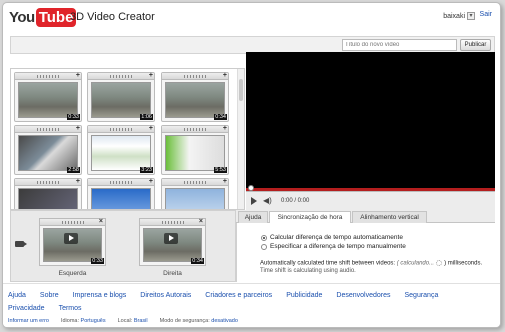 This screenshot has height=332, width=505. Describe the element at coordinates (70, 308) in the screenshot. I see `footer-link-terms: Termos` at that location.